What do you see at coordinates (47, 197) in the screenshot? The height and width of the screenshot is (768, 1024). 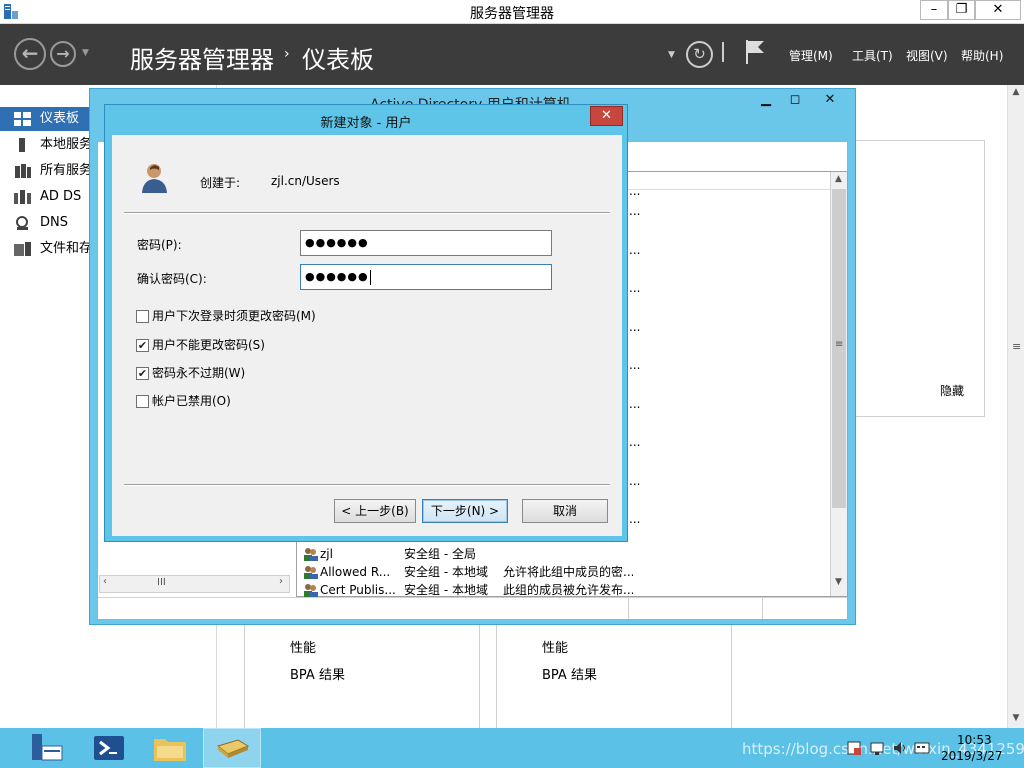 I see `sidebar-item-ad-ds: AD DS` at bounding box center [47, 197].